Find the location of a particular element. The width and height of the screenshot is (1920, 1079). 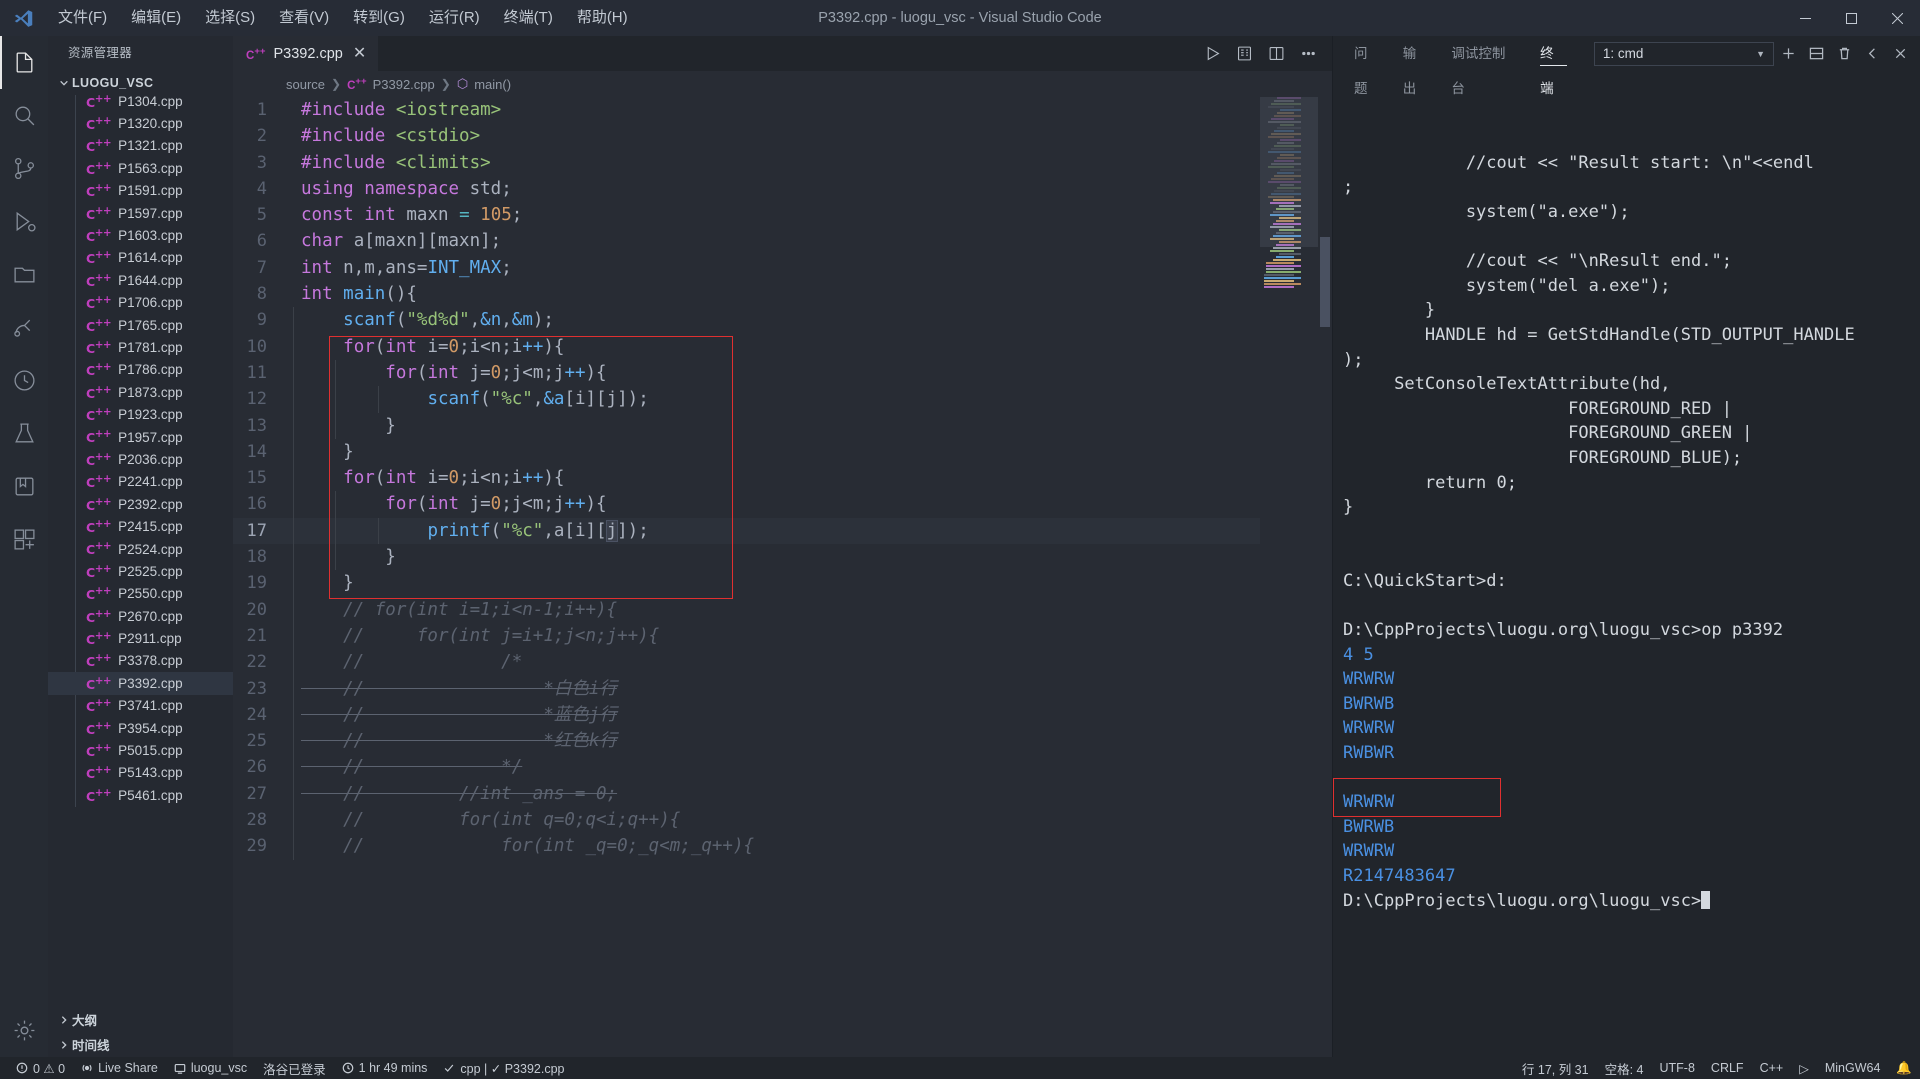

kill-terminal-button is located at coordinates (1844, 54).